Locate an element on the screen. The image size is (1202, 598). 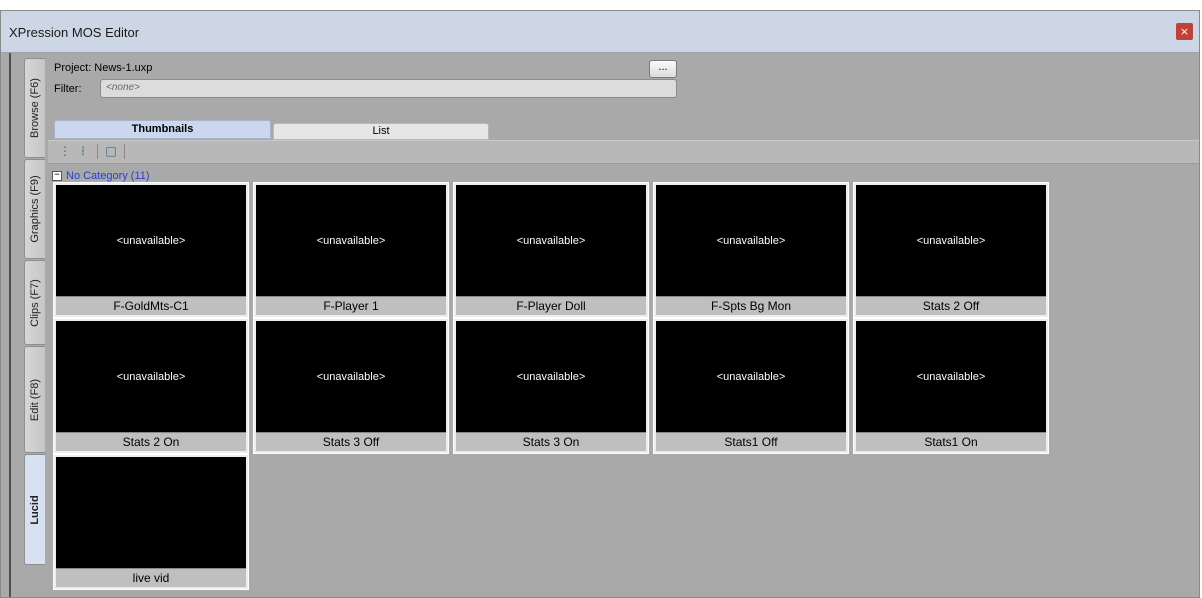
thumbnail-caption: Stats1 Off is located at coordinates (751, 441).